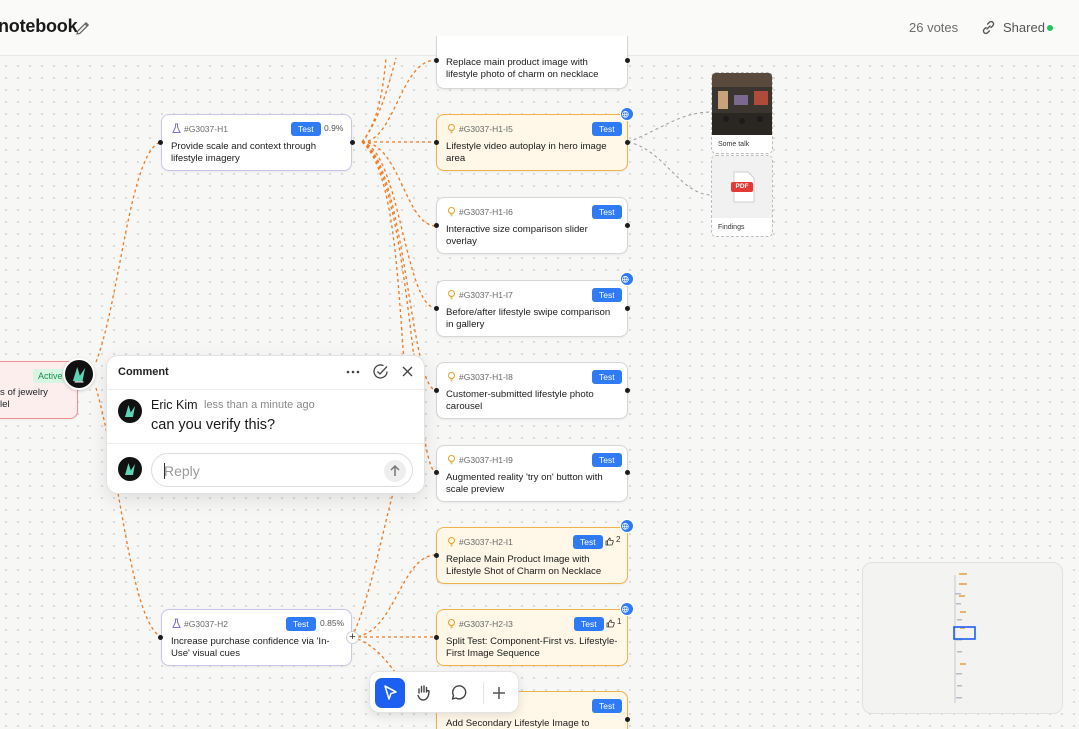 This screenshot has width=1079, height=729. I want to click on minimap, so click(962, 638).